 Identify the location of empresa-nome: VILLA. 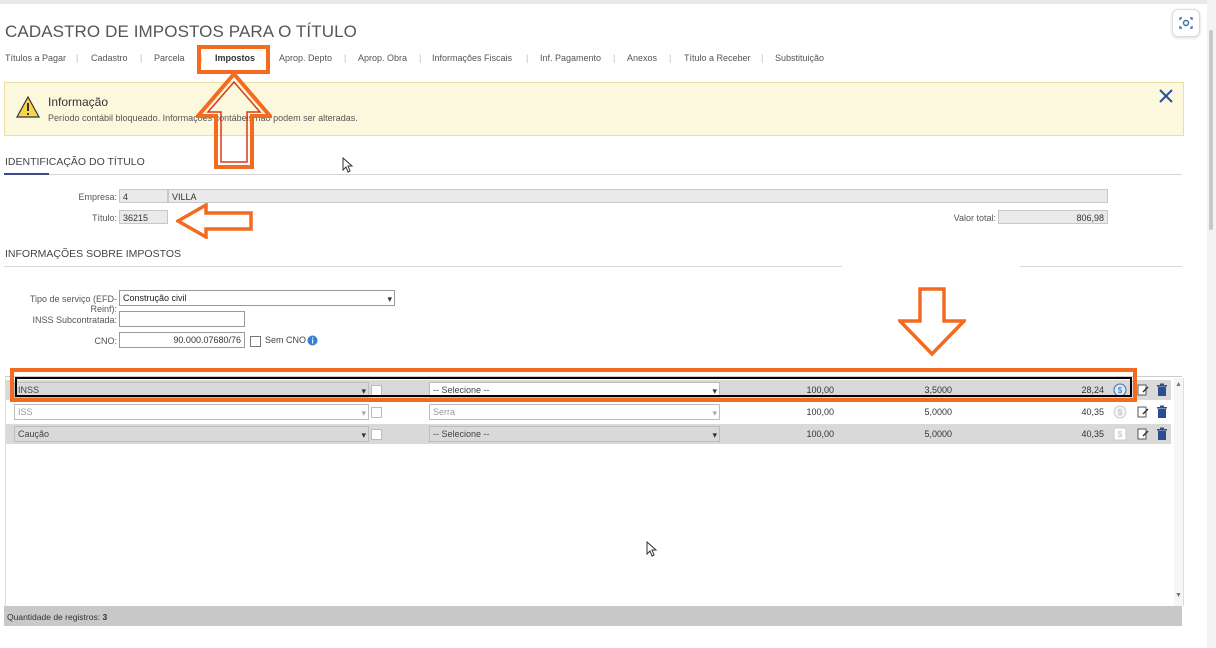
(638, 196).